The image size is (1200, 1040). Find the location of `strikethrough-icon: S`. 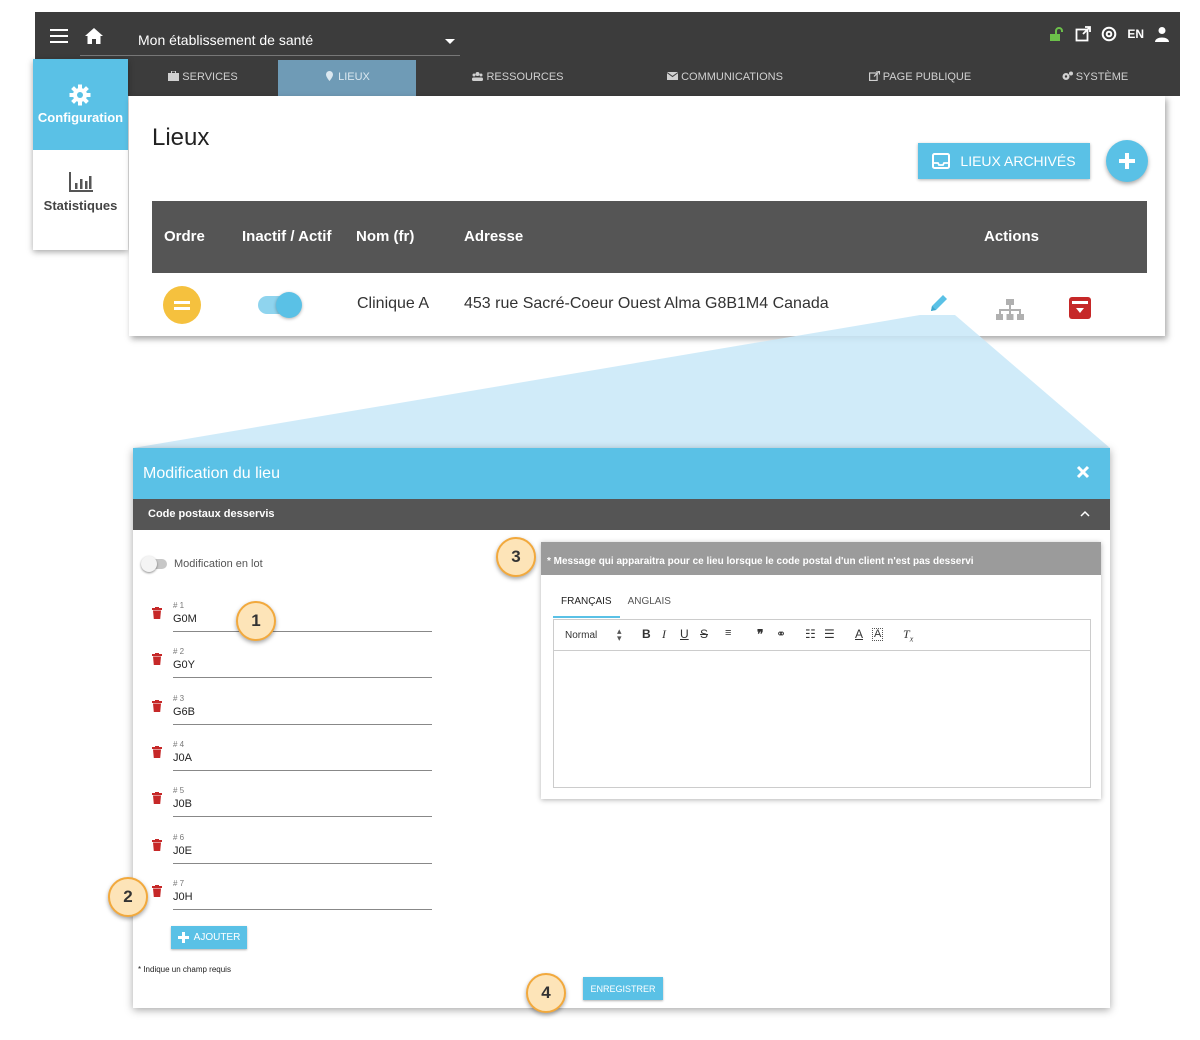

strikethrough-icon: S is located at coordinates (704, 634).